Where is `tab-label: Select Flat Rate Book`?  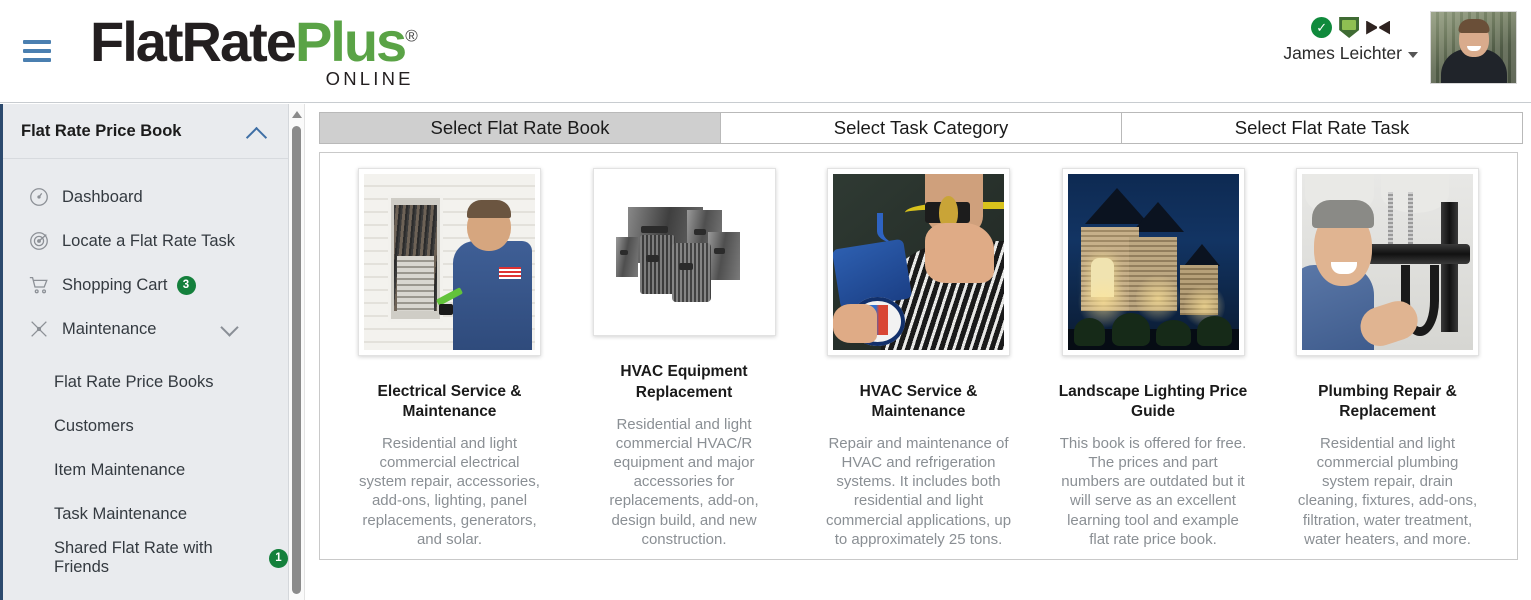 tab-label: Select Flat Rate Book is located at coordinates (520, 127).